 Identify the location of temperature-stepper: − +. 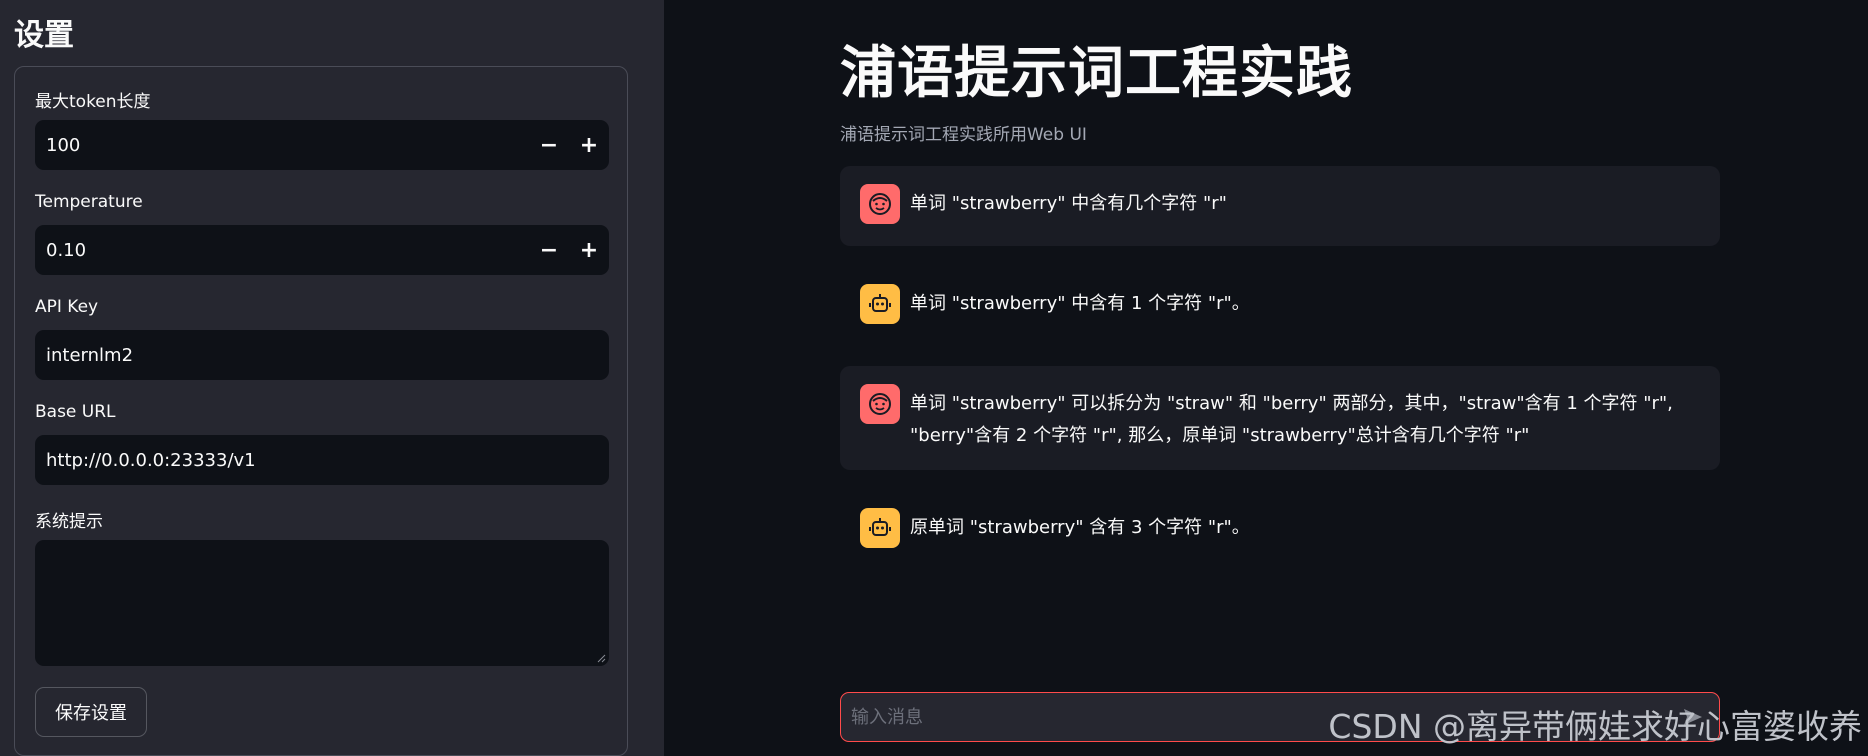
(569, 250).